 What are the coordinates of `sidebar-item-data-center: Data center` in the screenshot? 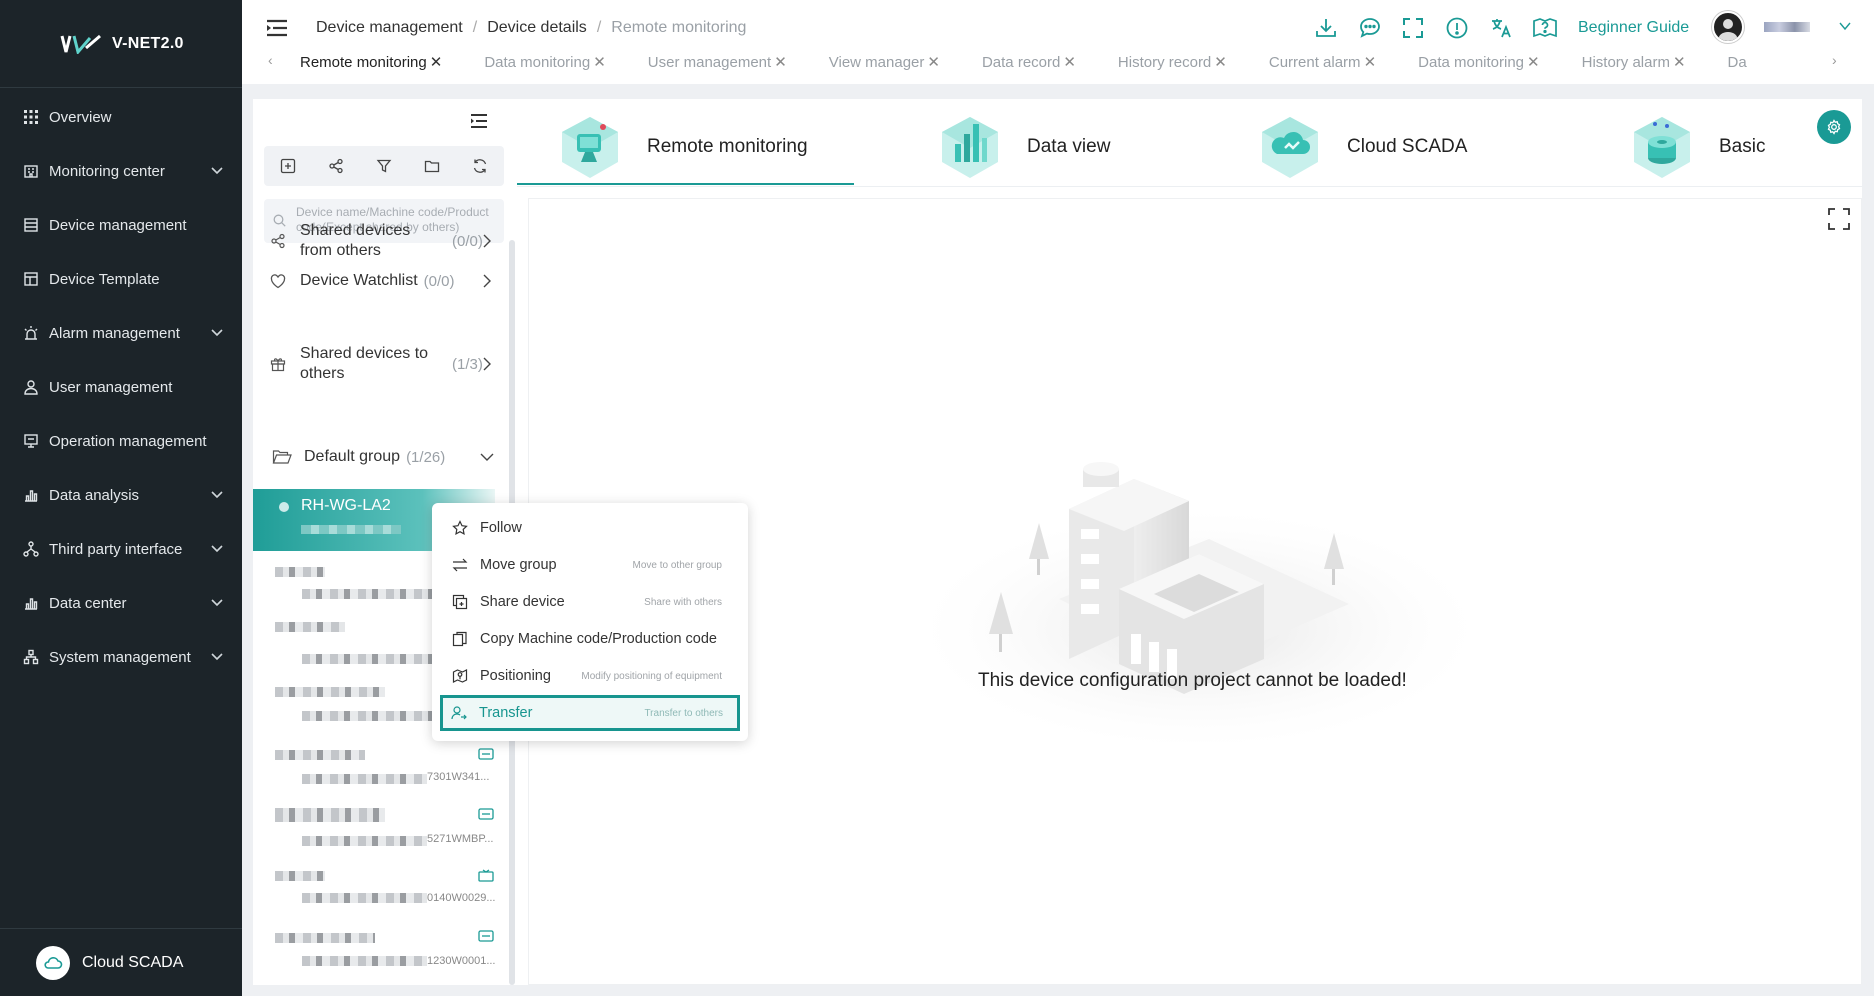 It's located at (121, 603).